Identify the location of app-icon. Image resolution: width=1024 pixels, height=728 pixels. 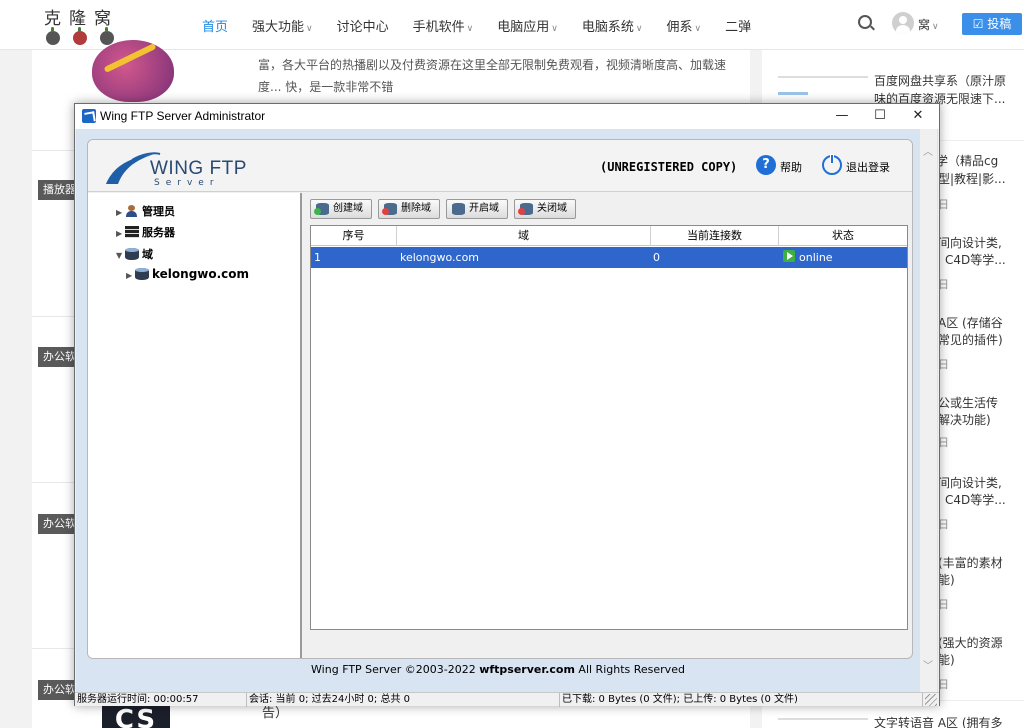
(89, 116).